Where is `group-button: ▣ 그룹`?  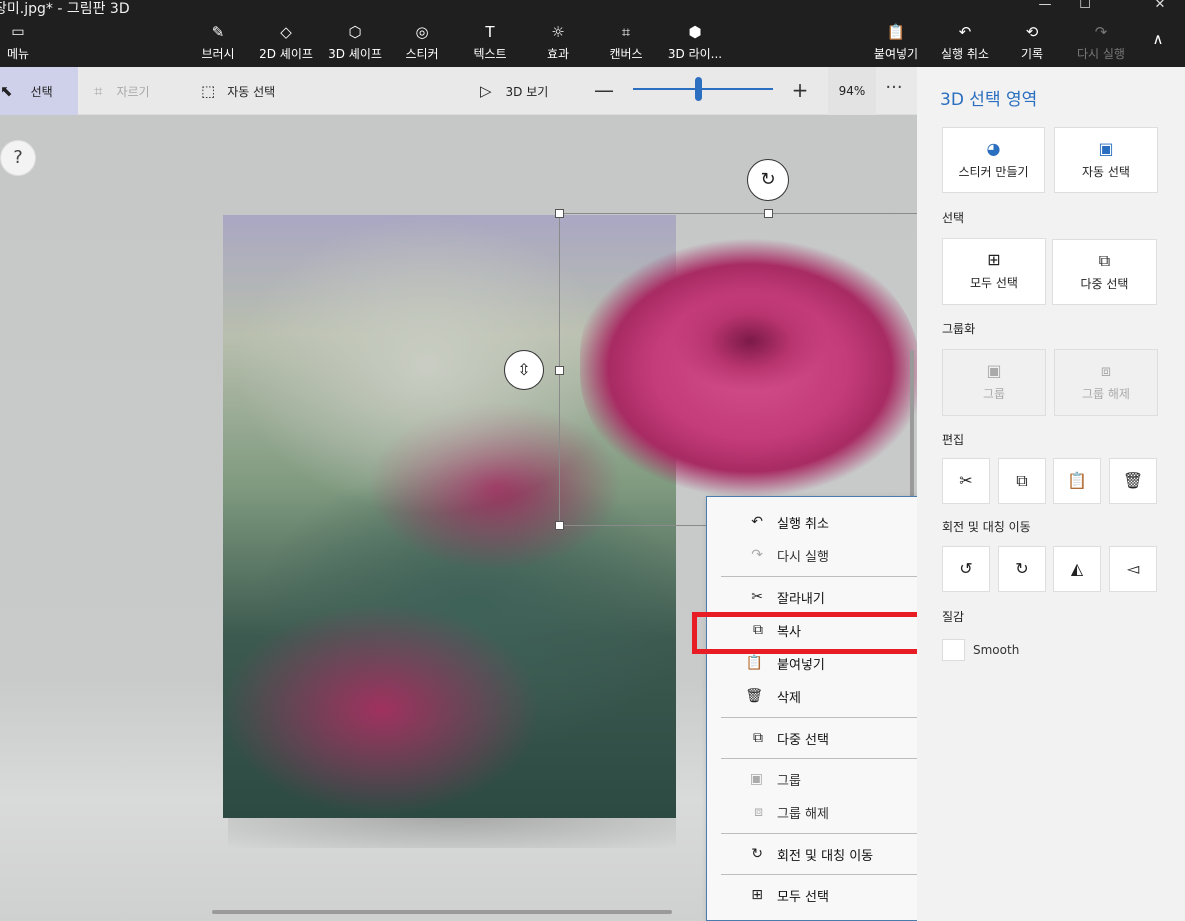
group-button: ▣ 그룹 is located at coordinates (994, 382).